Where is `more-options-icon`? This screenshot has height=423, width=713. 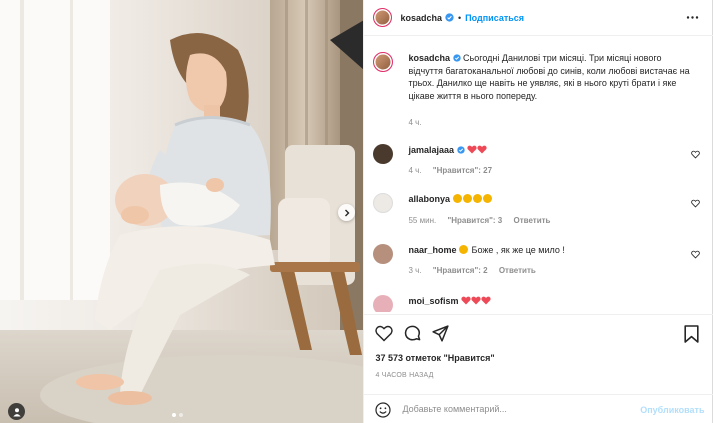 more-options-icon is located at coordinates (692, 17).